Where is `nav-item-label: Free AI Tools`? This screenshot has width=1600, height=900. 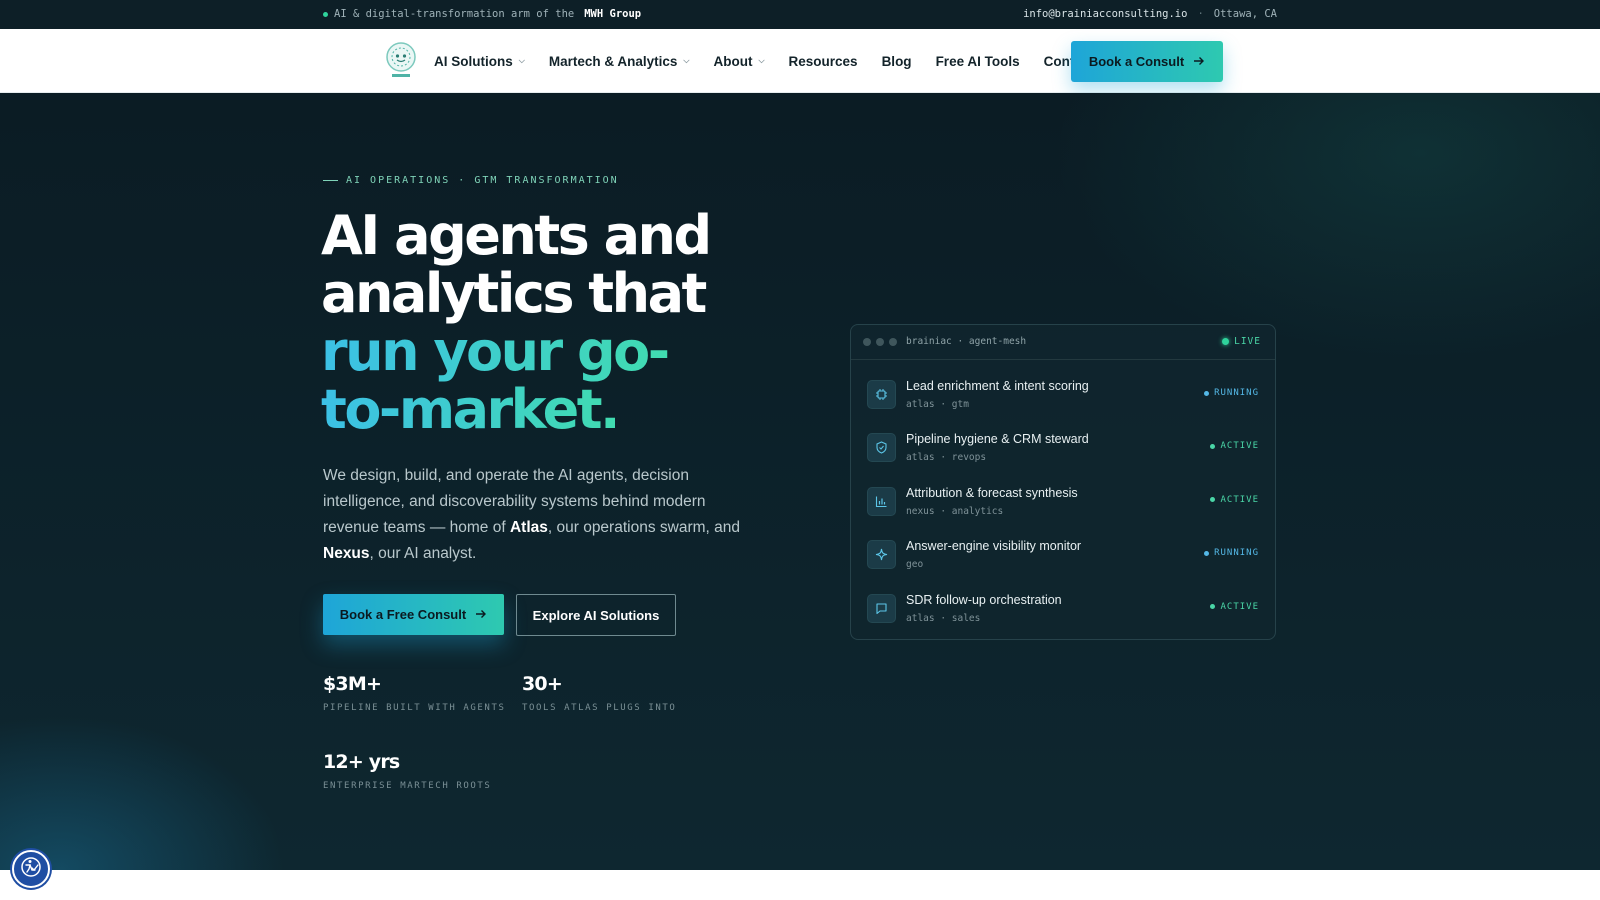 nav-item-label: Free AI Tools is located at coordinates (977, 61).